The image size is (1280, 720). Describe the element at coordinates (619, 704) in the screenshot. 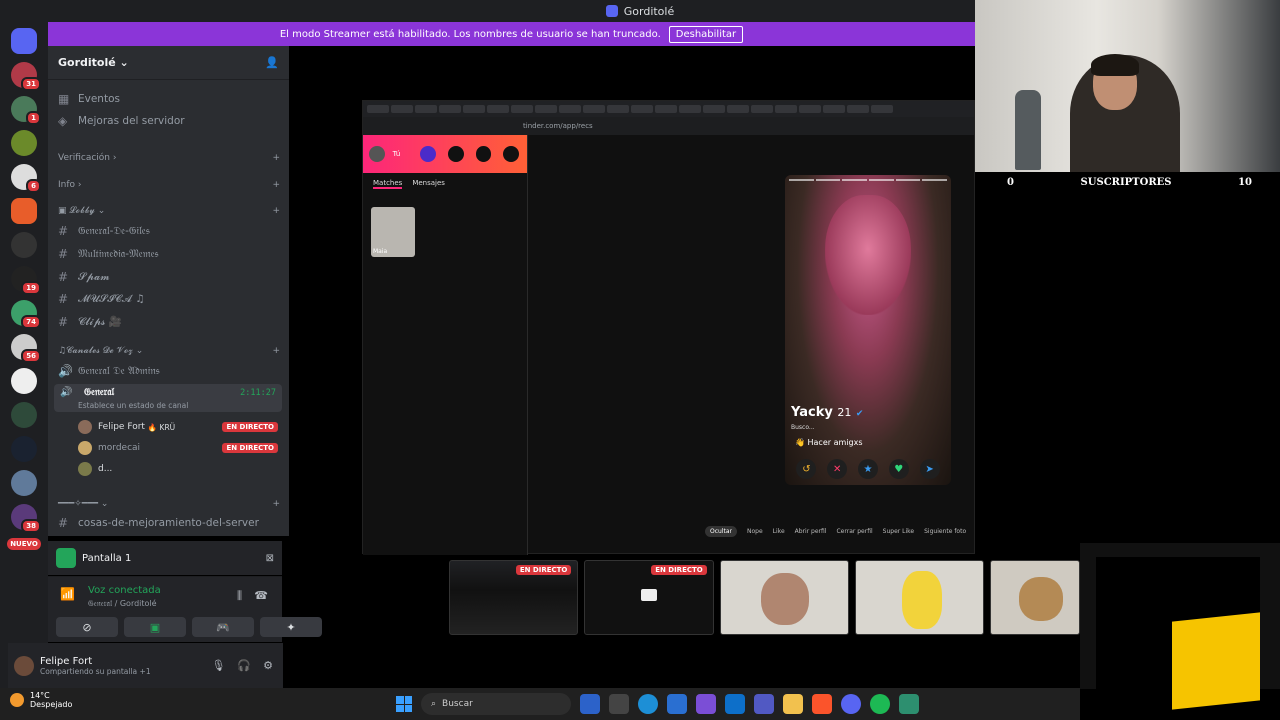

I see `task-view-icon` at that location.